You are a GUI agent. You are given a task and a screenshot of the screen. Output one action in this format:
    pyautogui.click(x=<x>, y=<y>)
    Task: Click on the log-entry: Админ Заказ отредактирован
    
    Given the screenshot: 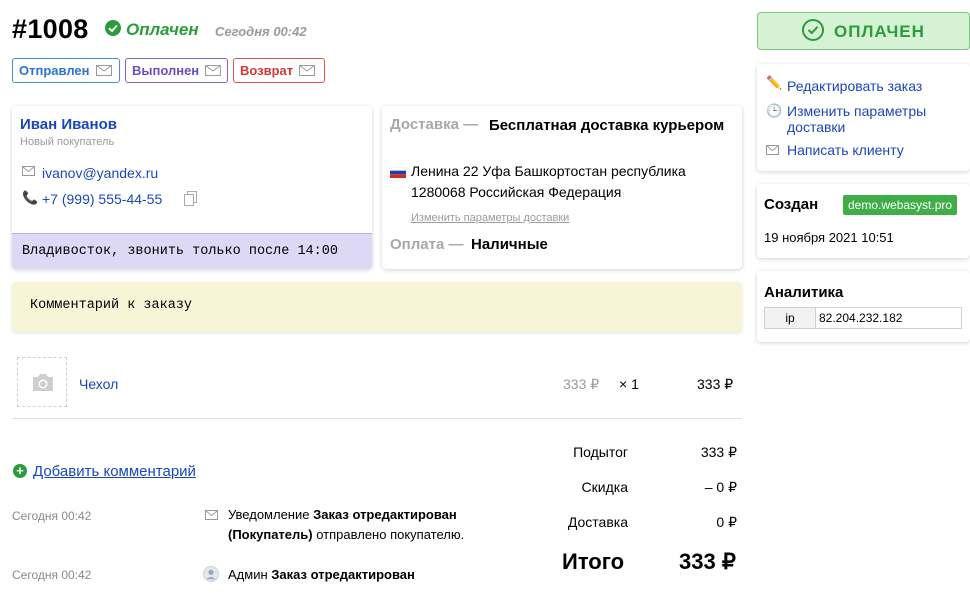 What is the action you would take?
    pyautogui.click(x=321, y=575)
    